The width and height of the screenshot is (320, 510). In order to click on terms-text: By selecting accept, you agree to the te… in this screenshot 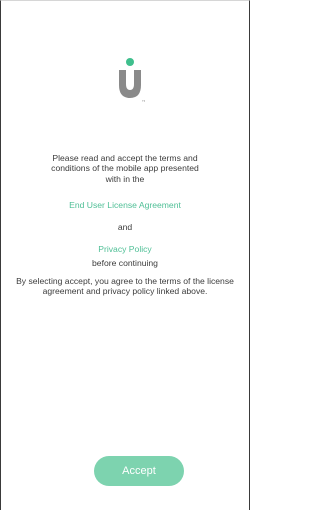, I will do `click(125, 286)`.